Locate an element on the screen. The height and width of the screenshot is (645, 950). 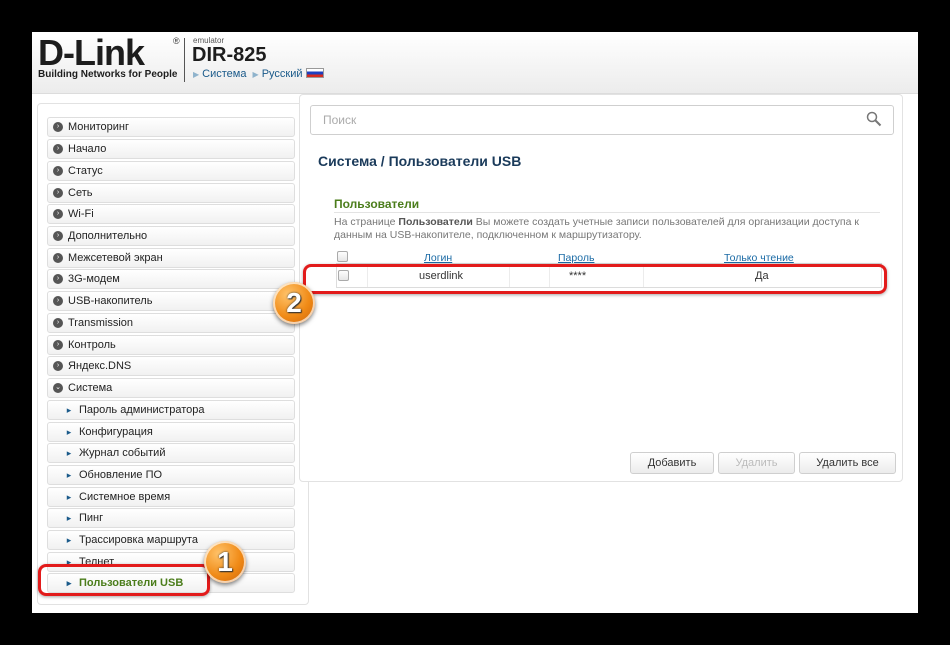
search-icon is located at coordinates (874, 119).